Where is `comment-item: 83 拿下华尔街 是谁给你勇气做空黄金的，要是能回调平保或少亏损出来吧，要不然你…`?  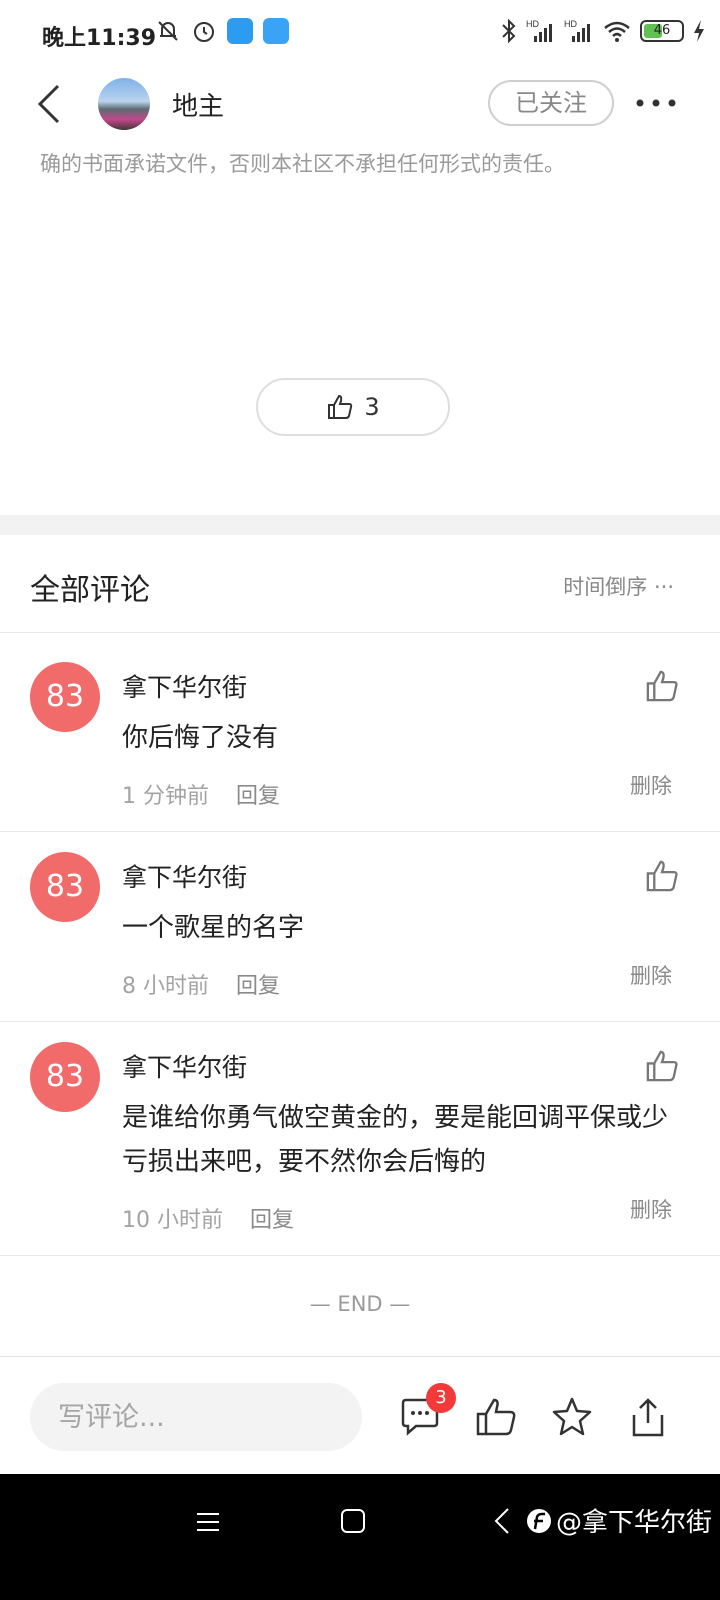
comment-item: 83 拿下华尔街 是谁给你勇气做空黄金的，要是能回调平保或少亏损出来吧，要不然你… is located at coordinates (360, 1139).